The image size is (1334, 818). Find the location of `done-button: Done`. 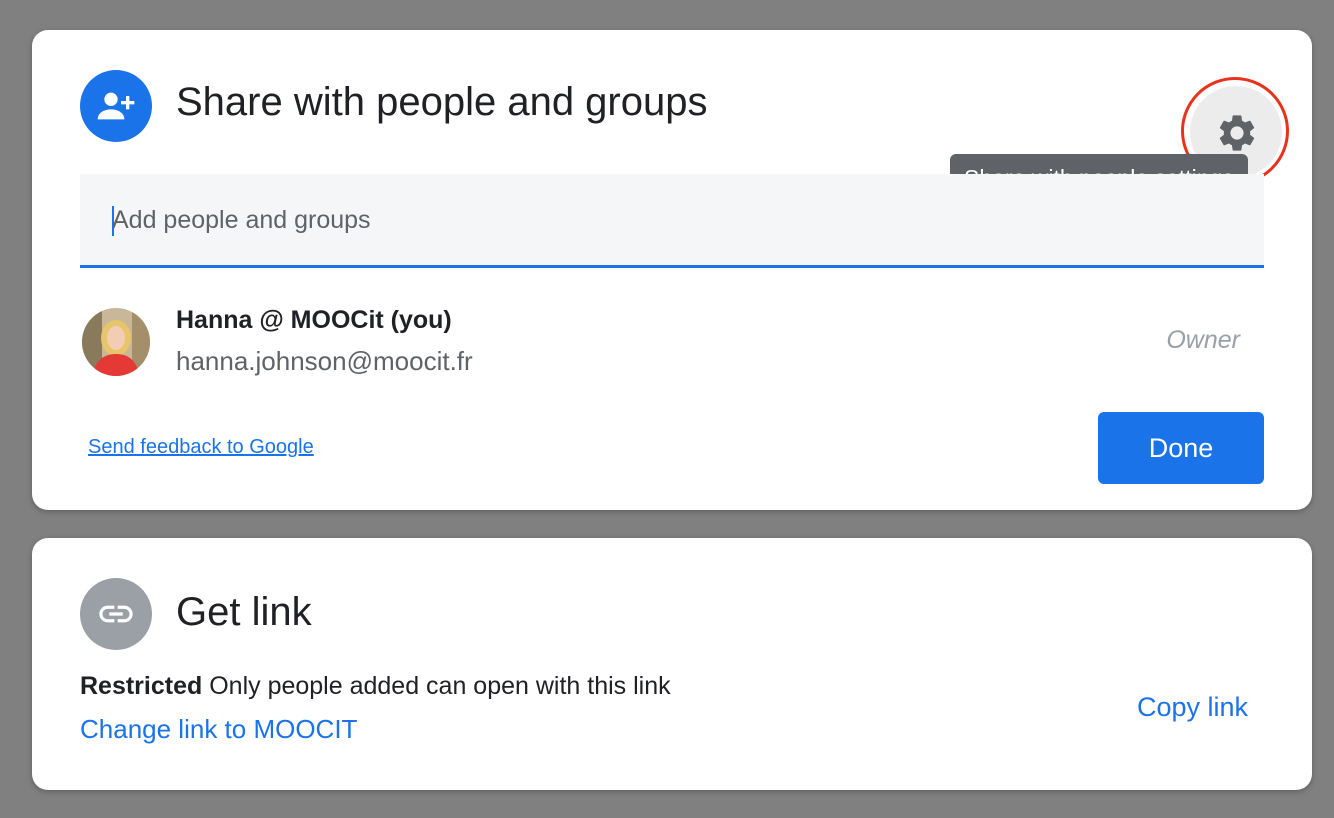

done-button: Done is located at coordinates (1181, 448).